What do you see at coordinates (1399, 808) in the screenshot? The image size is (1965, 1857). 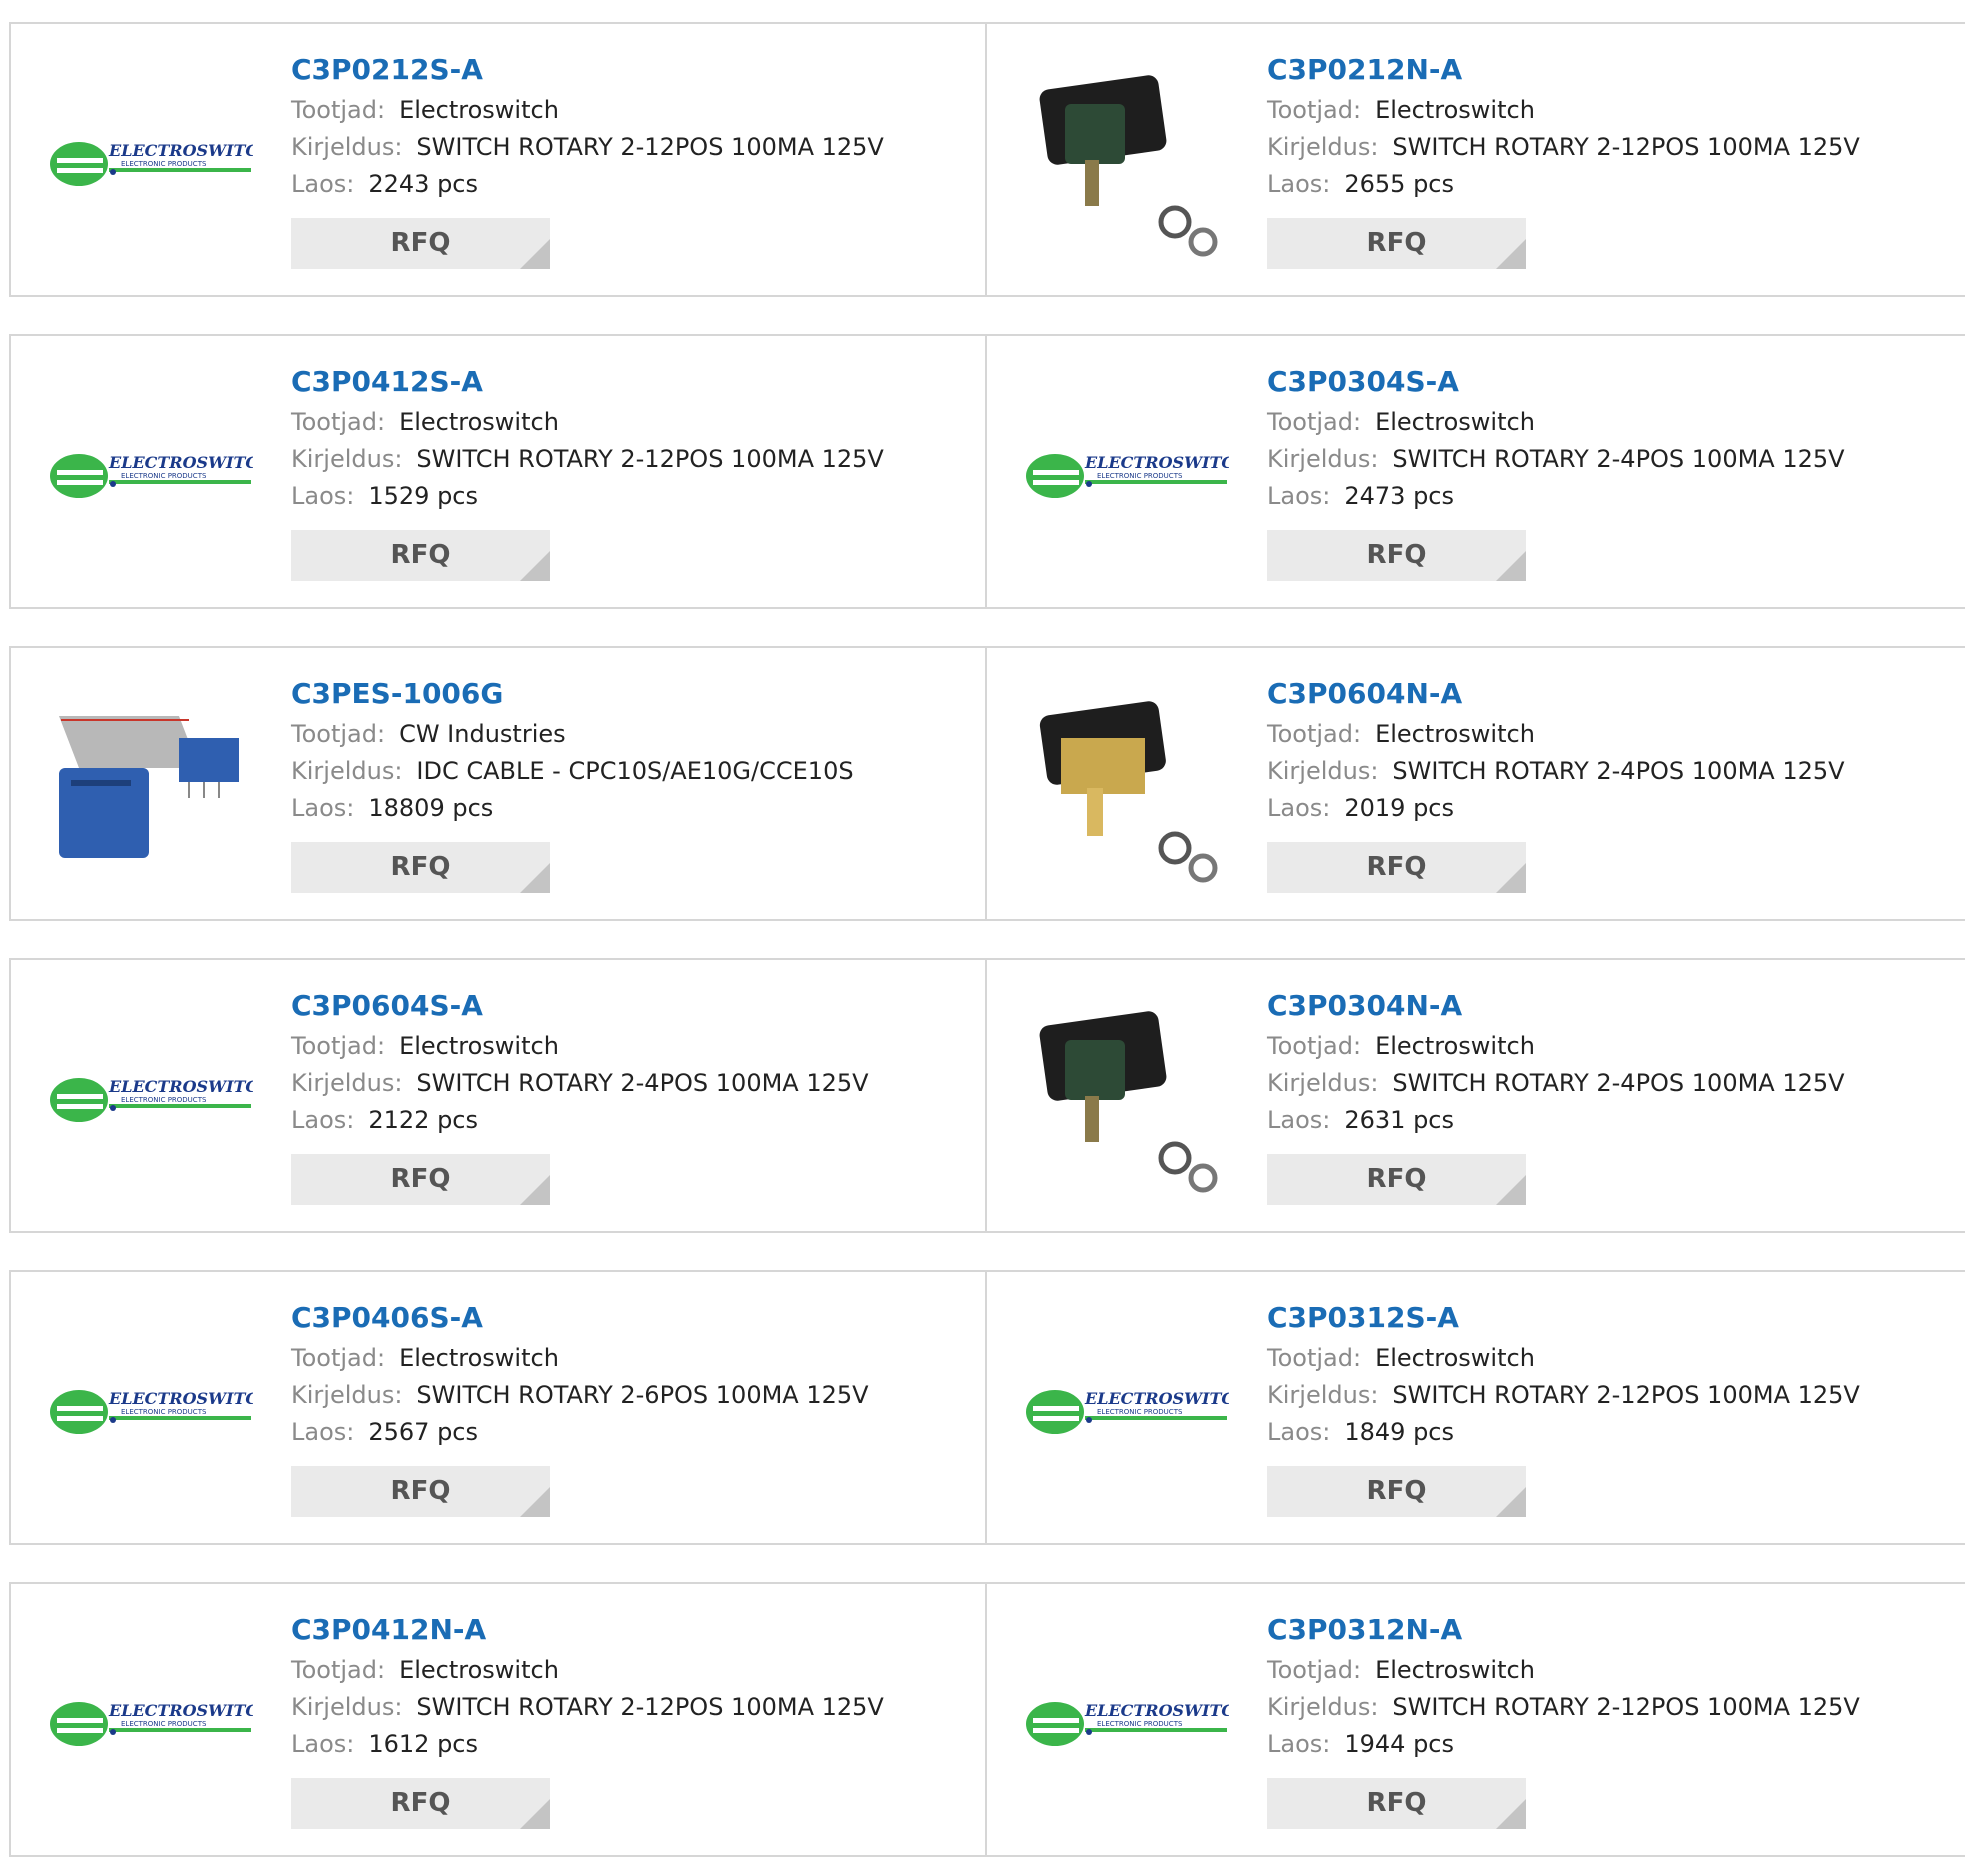 I see `stock-value: 2019 pcs` at bounding box center [1399, 808].